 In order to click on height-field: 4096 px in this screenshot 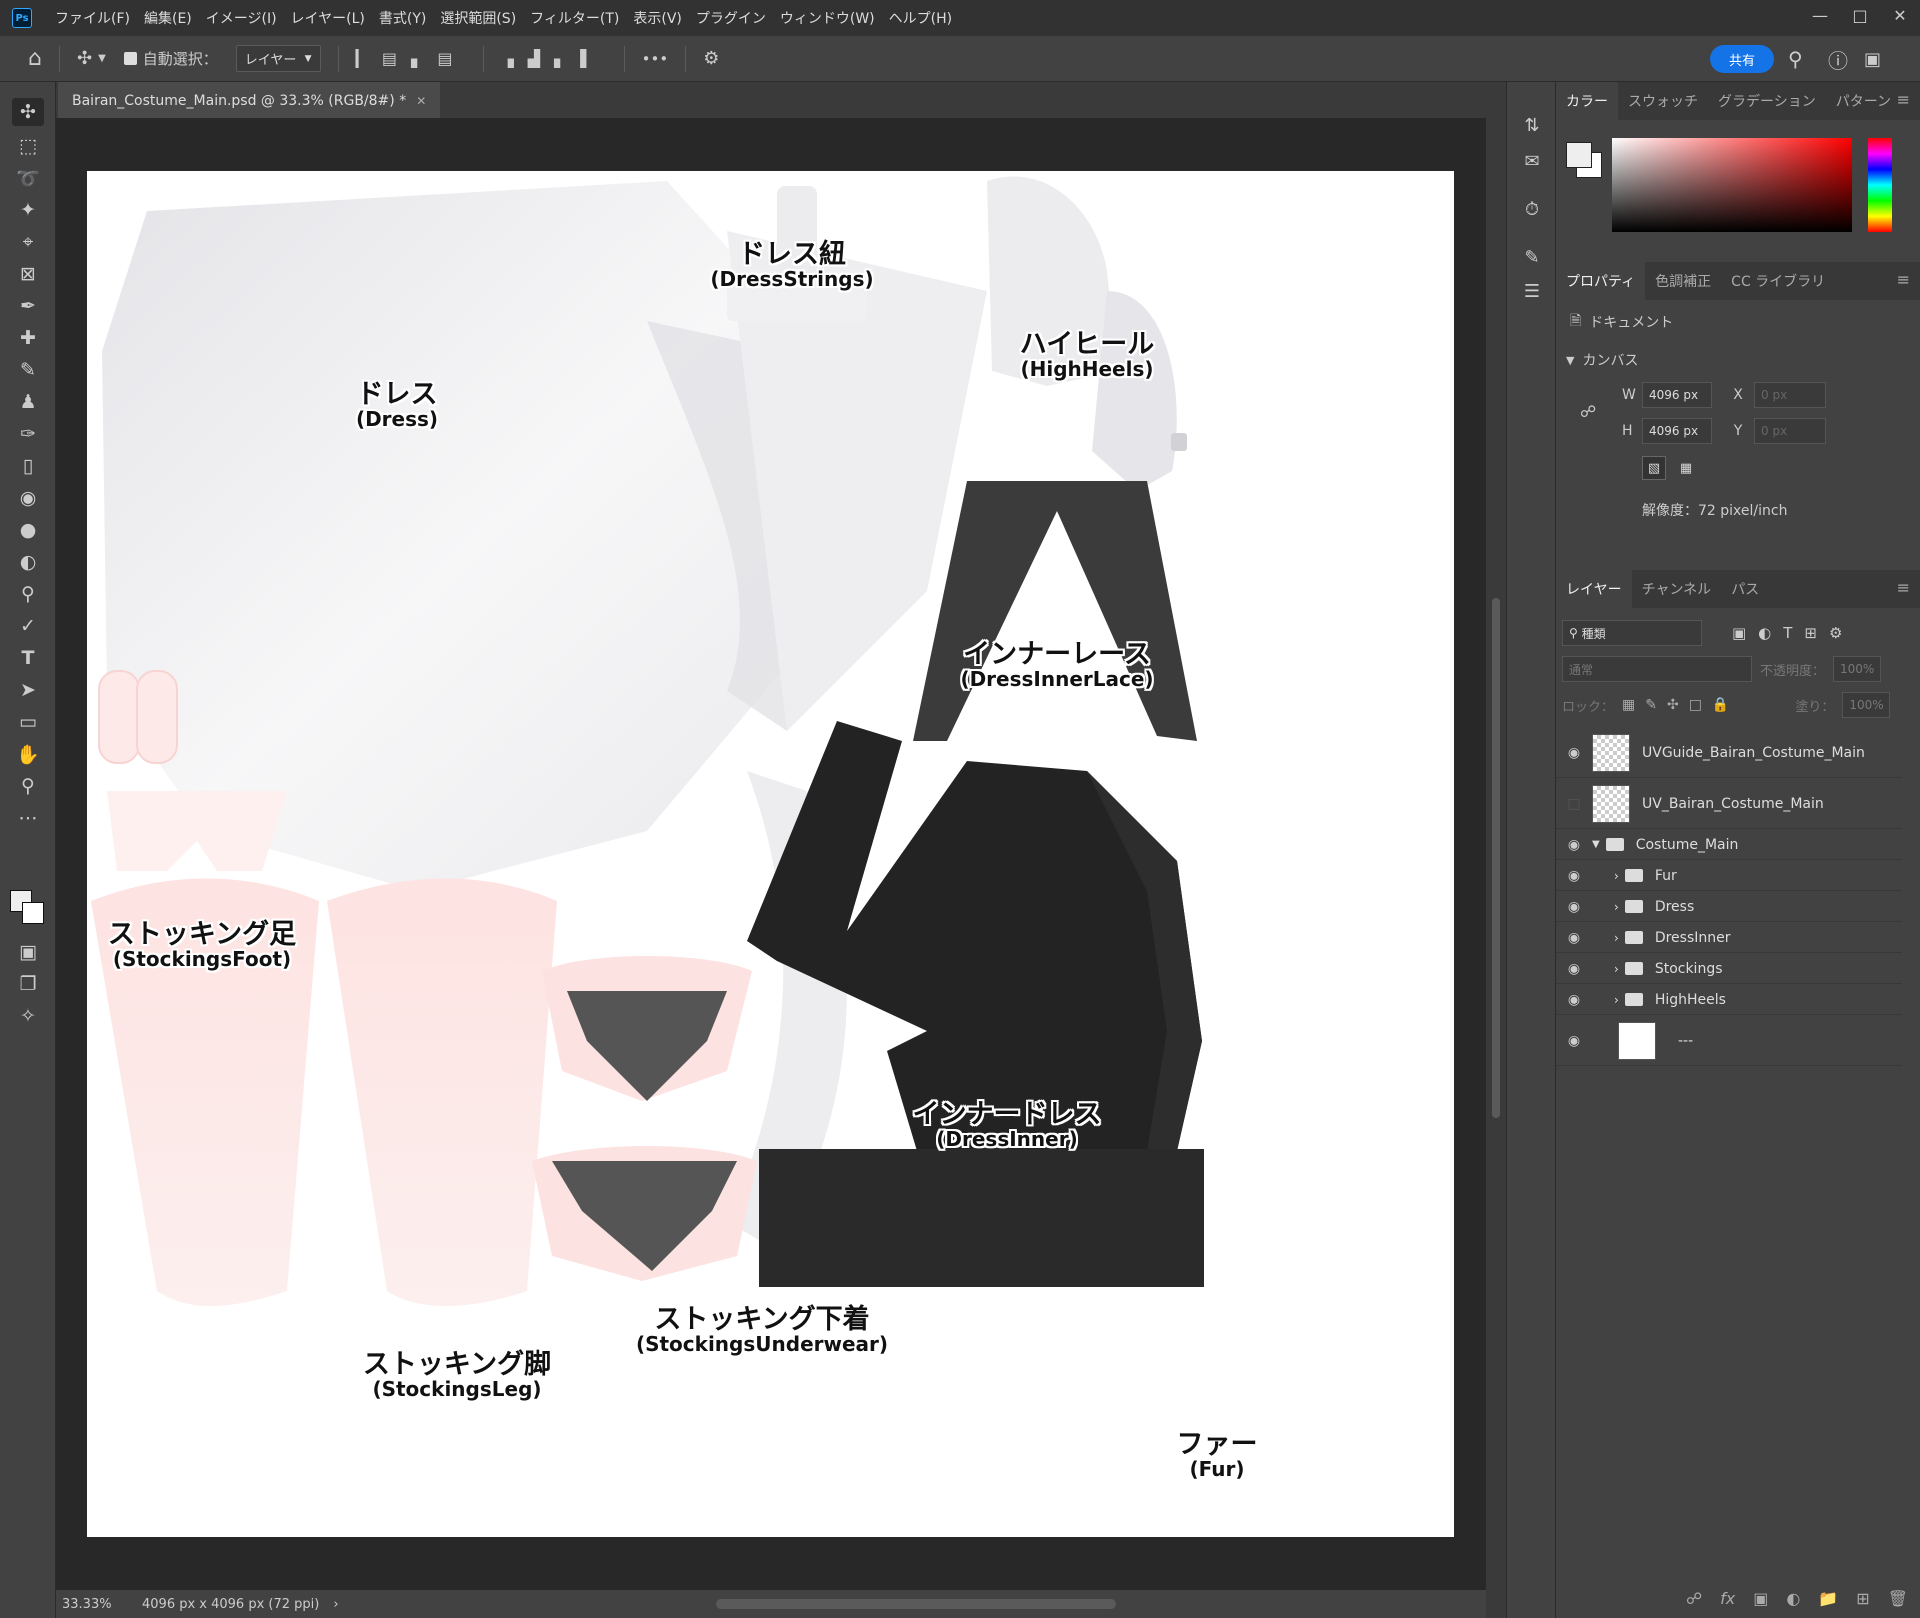, I will do `click(1677, 431)`.